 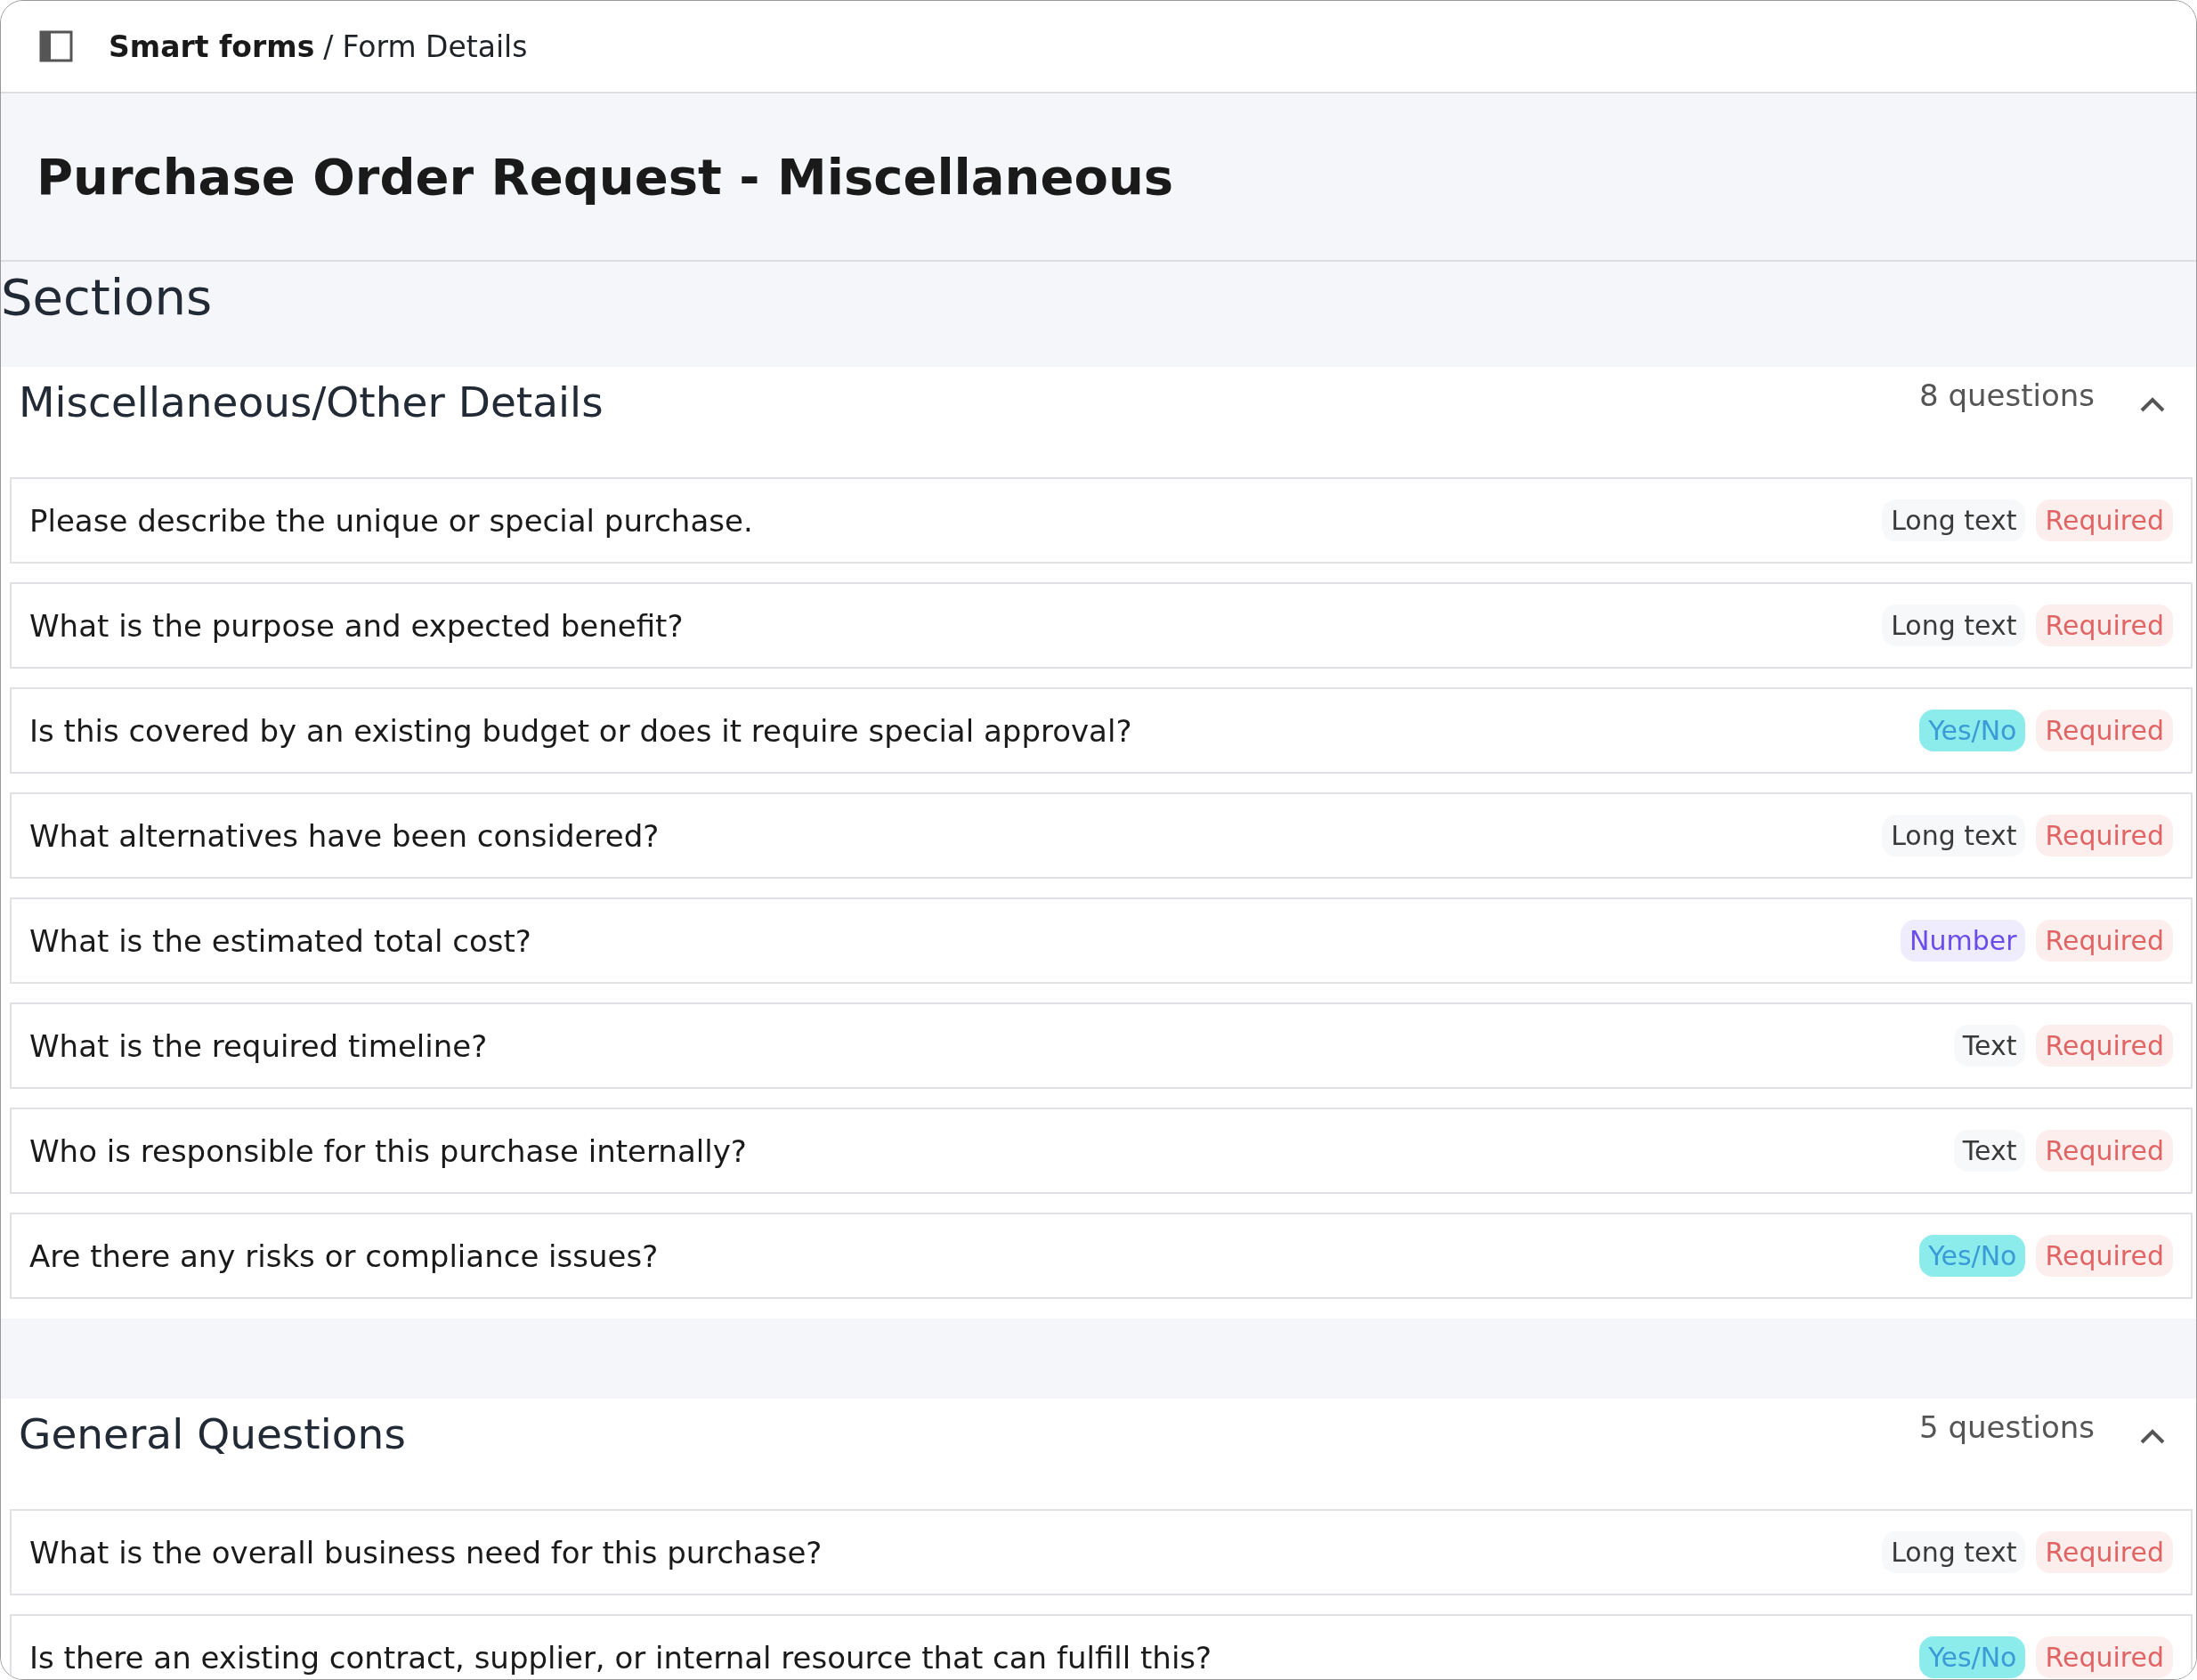 What do you see at coordinates (1963, 941) in the screenshot?
I see `question-type-tag: Number` at bounding box center [1963, 941].